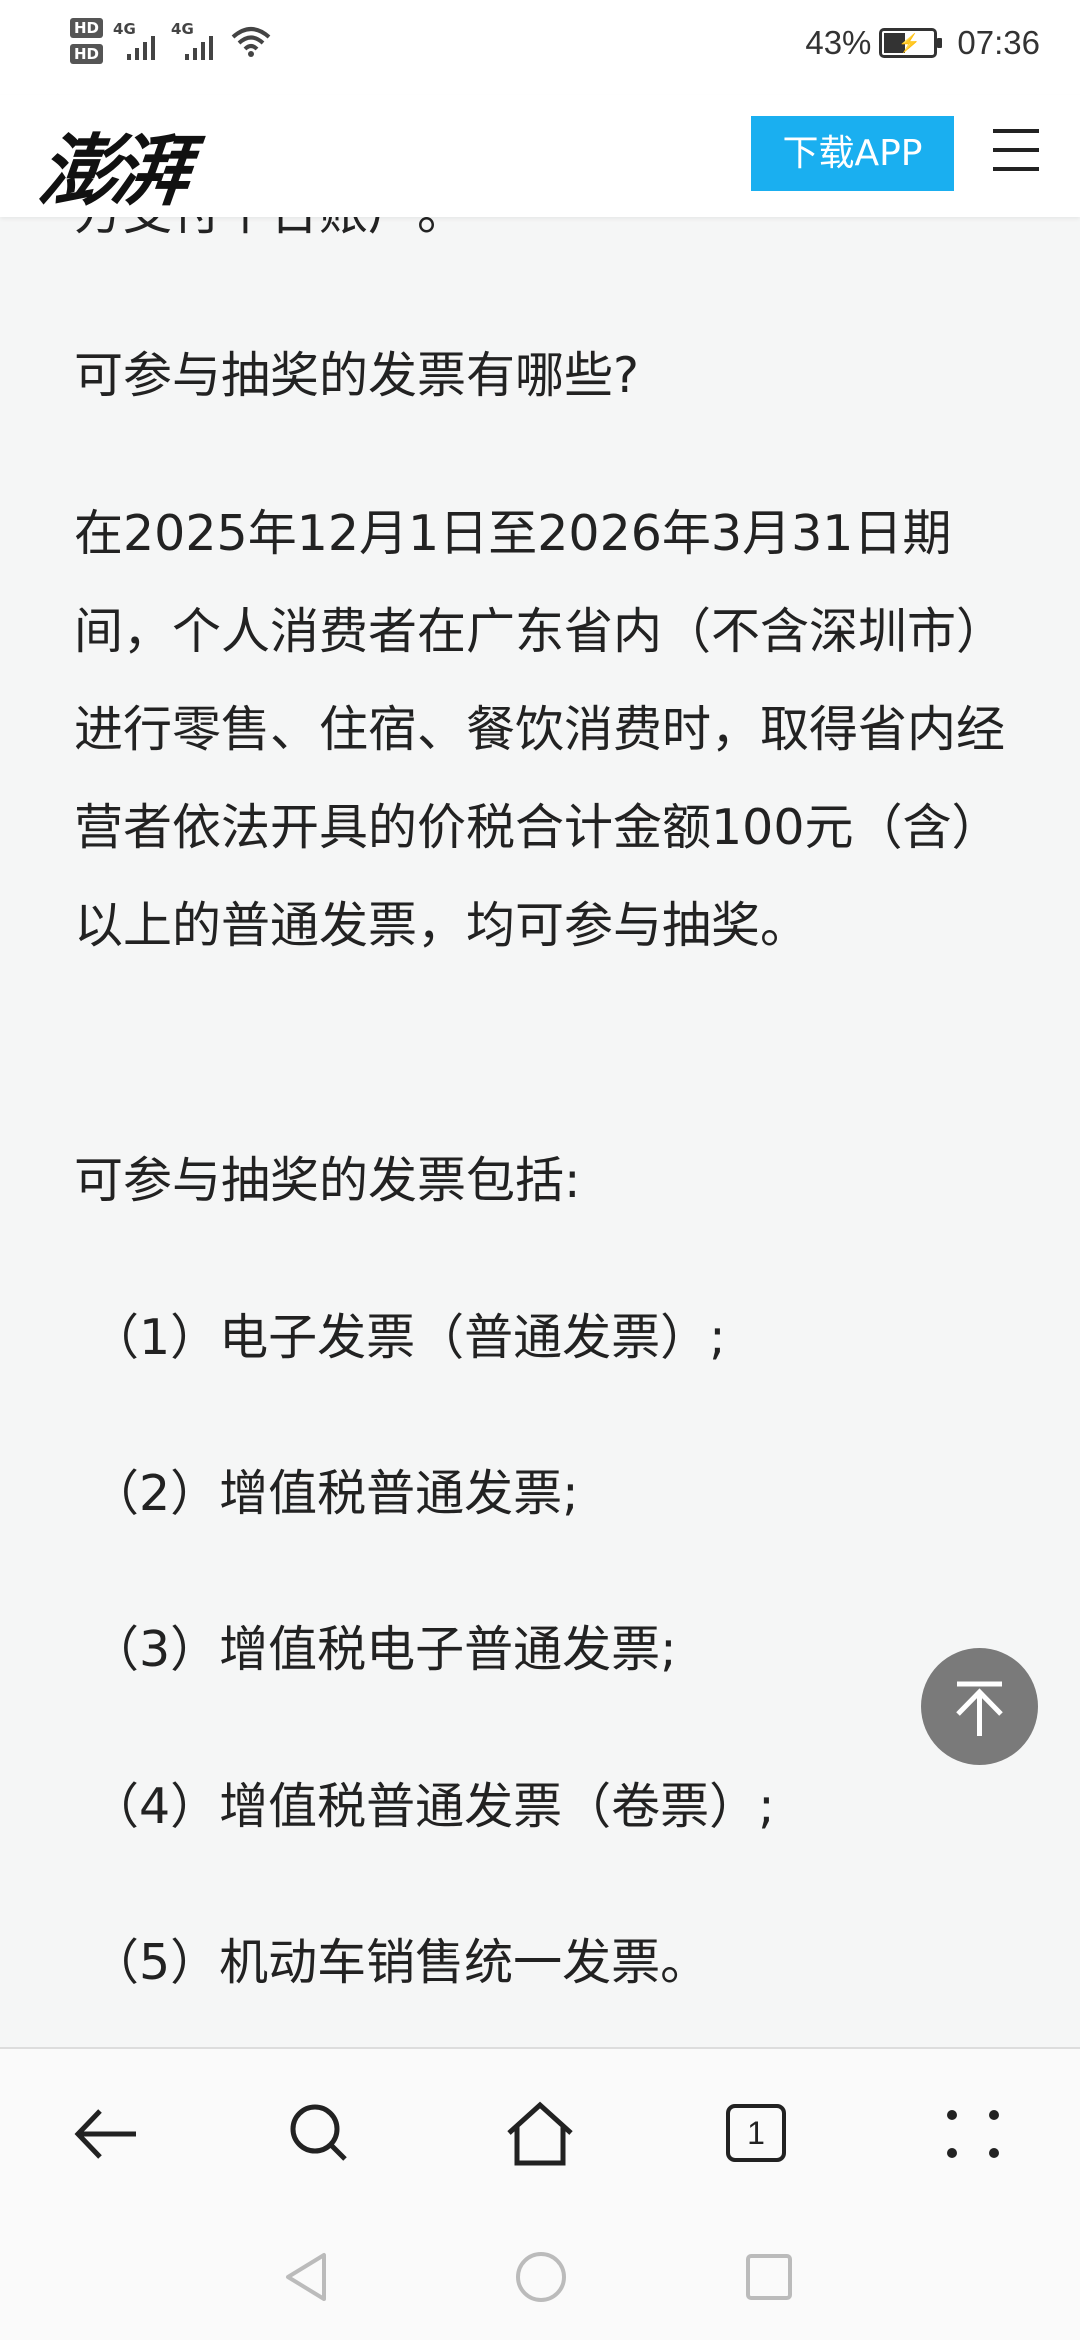 Image resolution: width=1080 pixels, height=2340 pixels. What do you see at coordinates (432, 1806) in the screenshot?
I see `list-item: （4）增值税普通发票（卷票）;` at bounding box center [432, 1806].